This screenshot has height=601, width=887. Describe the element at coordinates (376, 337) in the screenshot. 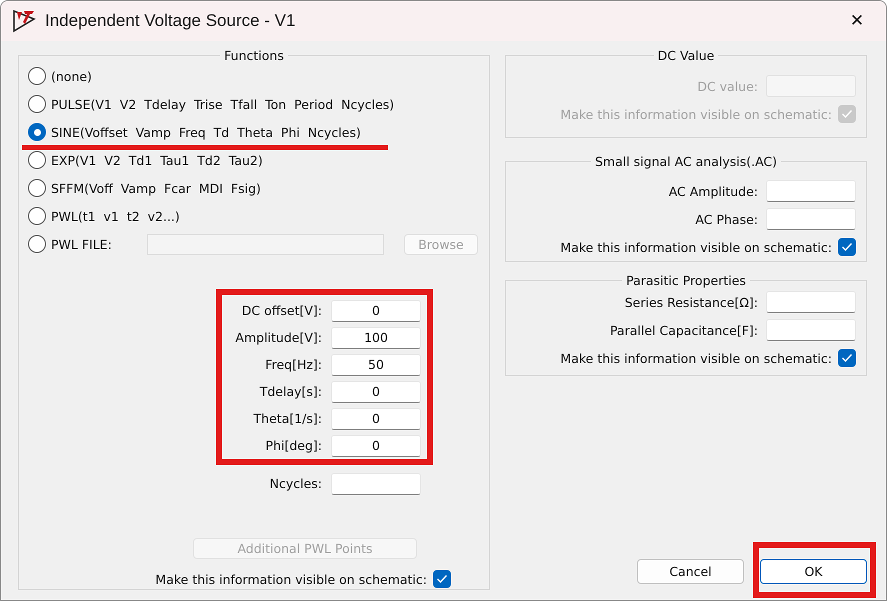

I see `input-field: 100` at that location.